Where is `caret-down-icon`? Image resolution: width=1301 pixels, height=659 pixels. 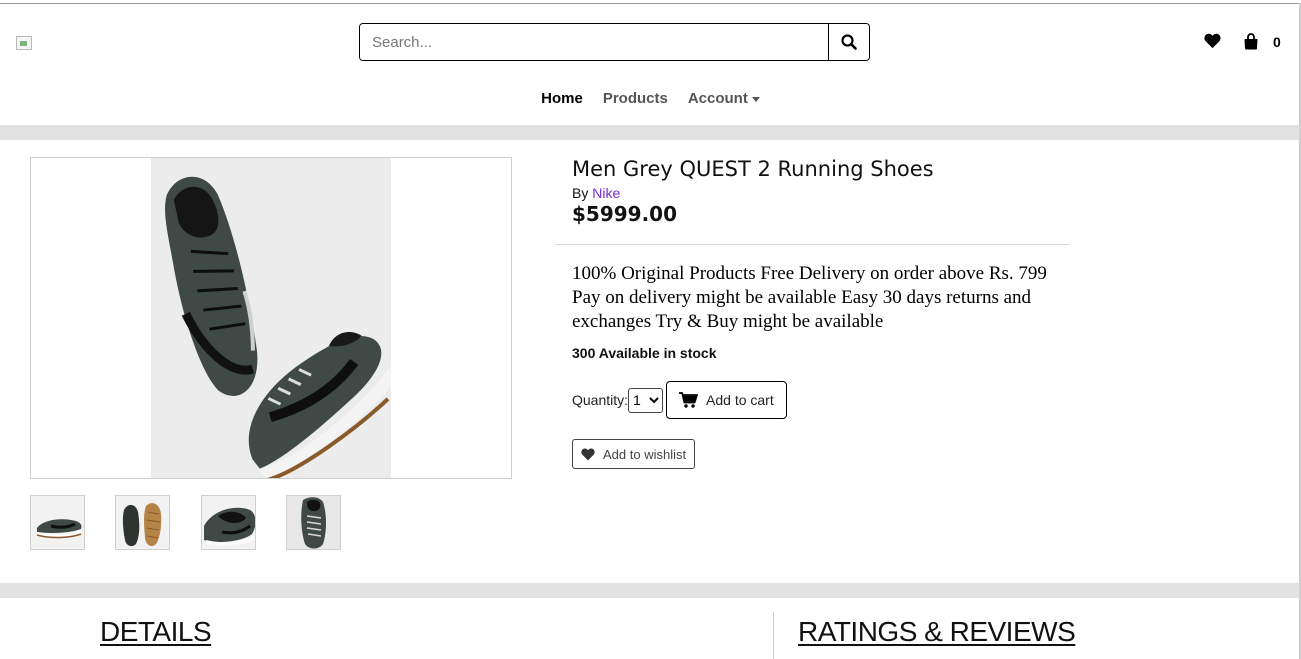 caret-down-icon is located at coordinates (755, 99).